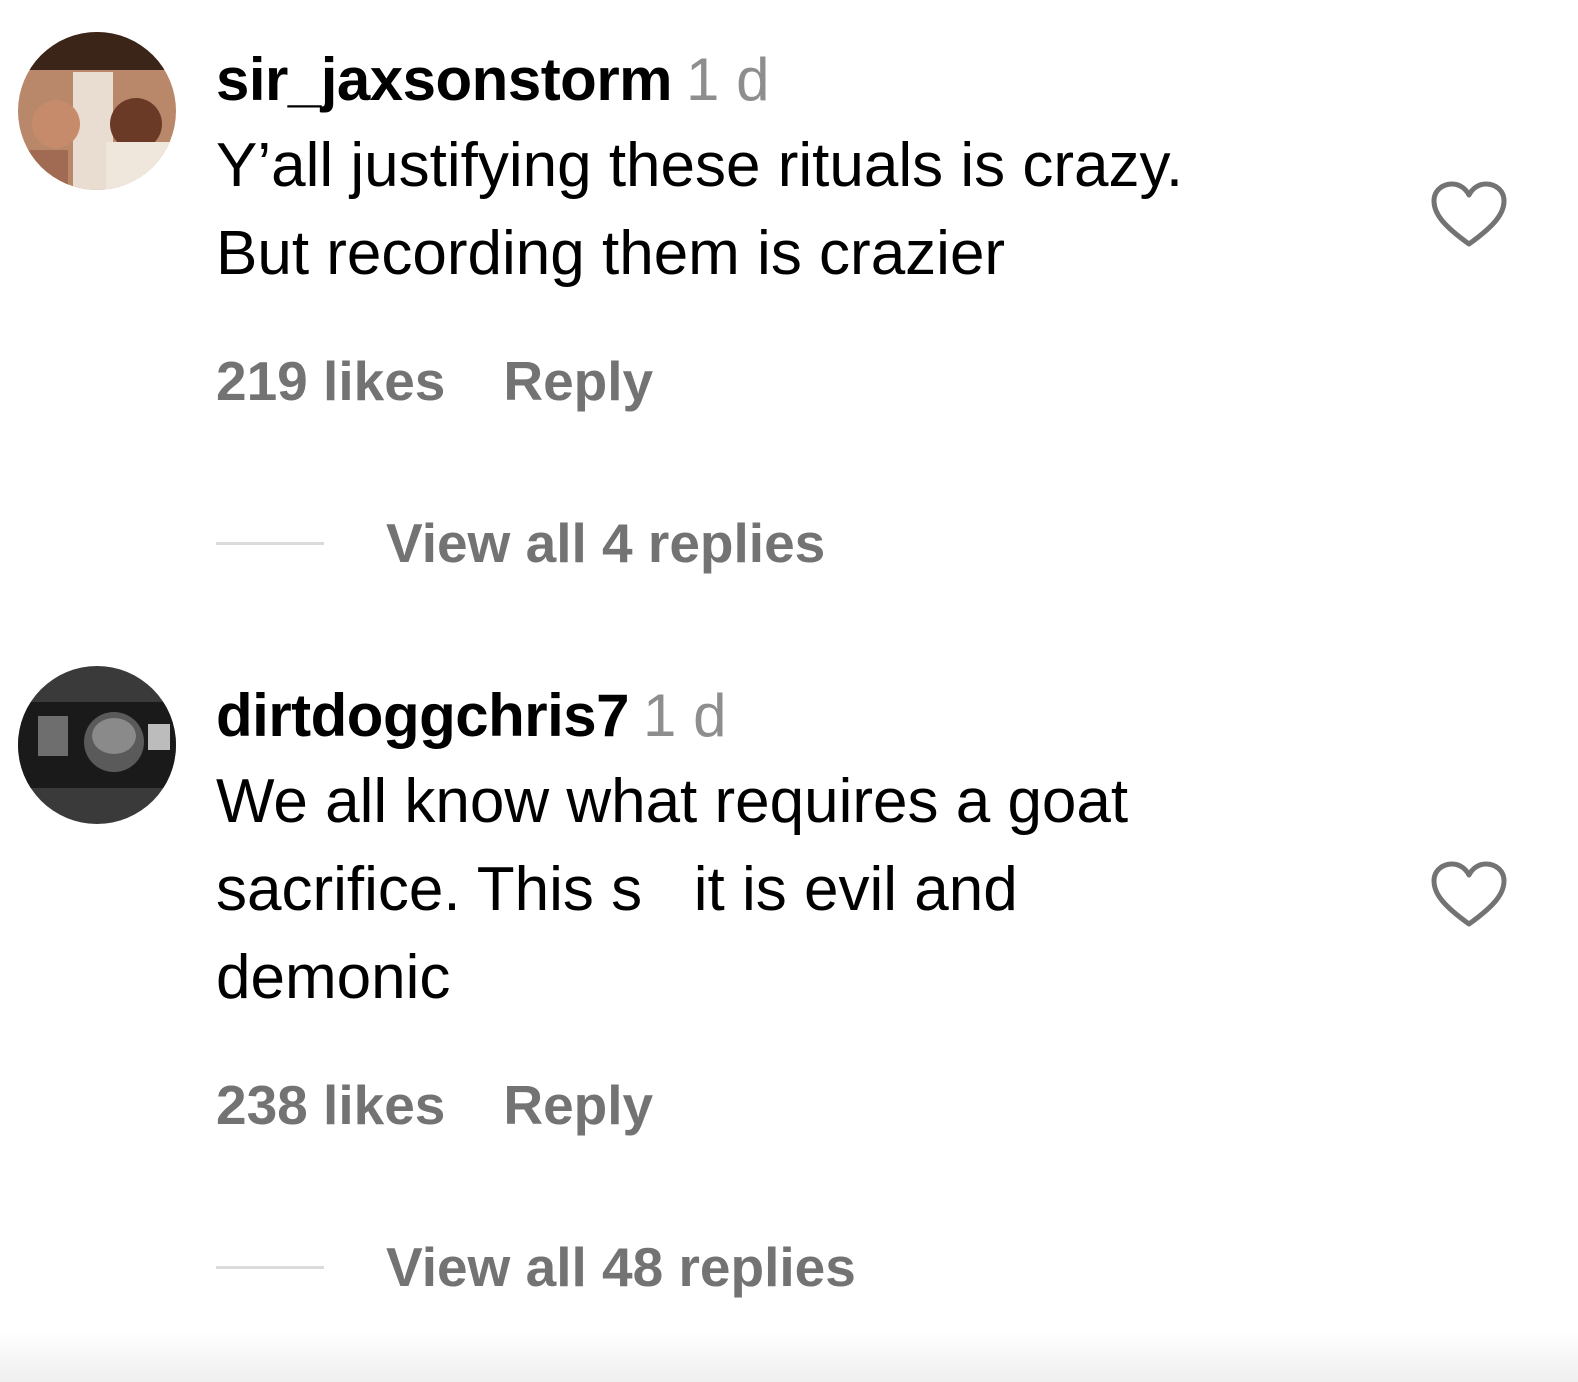  What do you see at coordinates (330, 1105) in the screenshot?
I see `likes-count: 238 likes` at bounding box center [330, 1105].